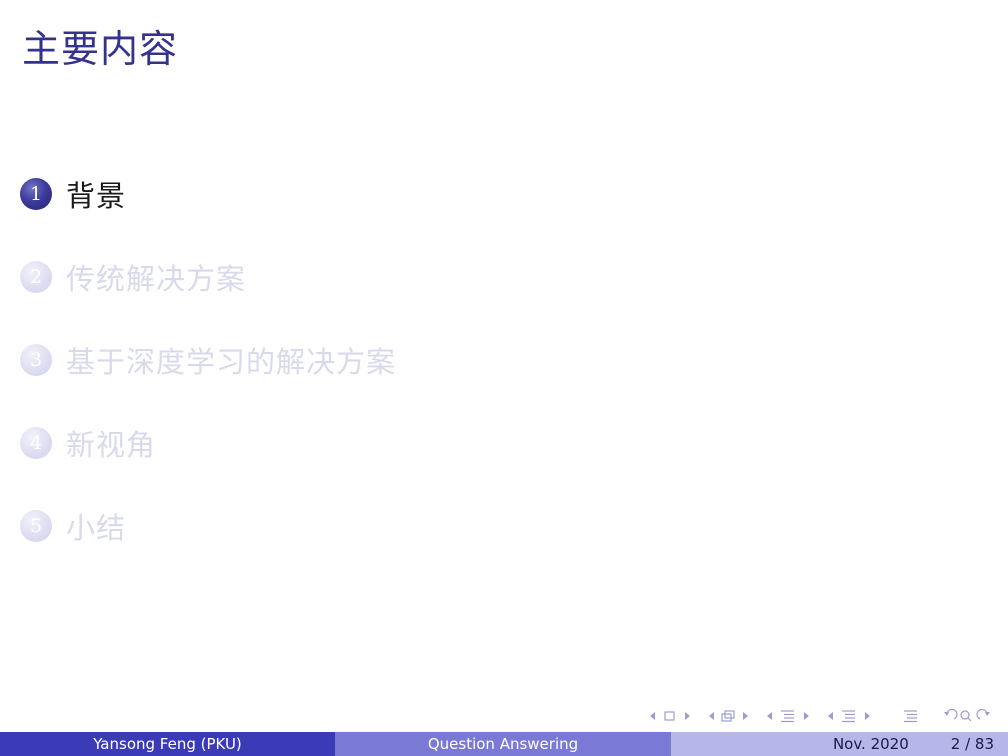 The width and height of the screenshot is (1008, 756). Describe the element at coordinates (36, 277) in the screenshot. I see `toc-number-badge: 2` at that location.